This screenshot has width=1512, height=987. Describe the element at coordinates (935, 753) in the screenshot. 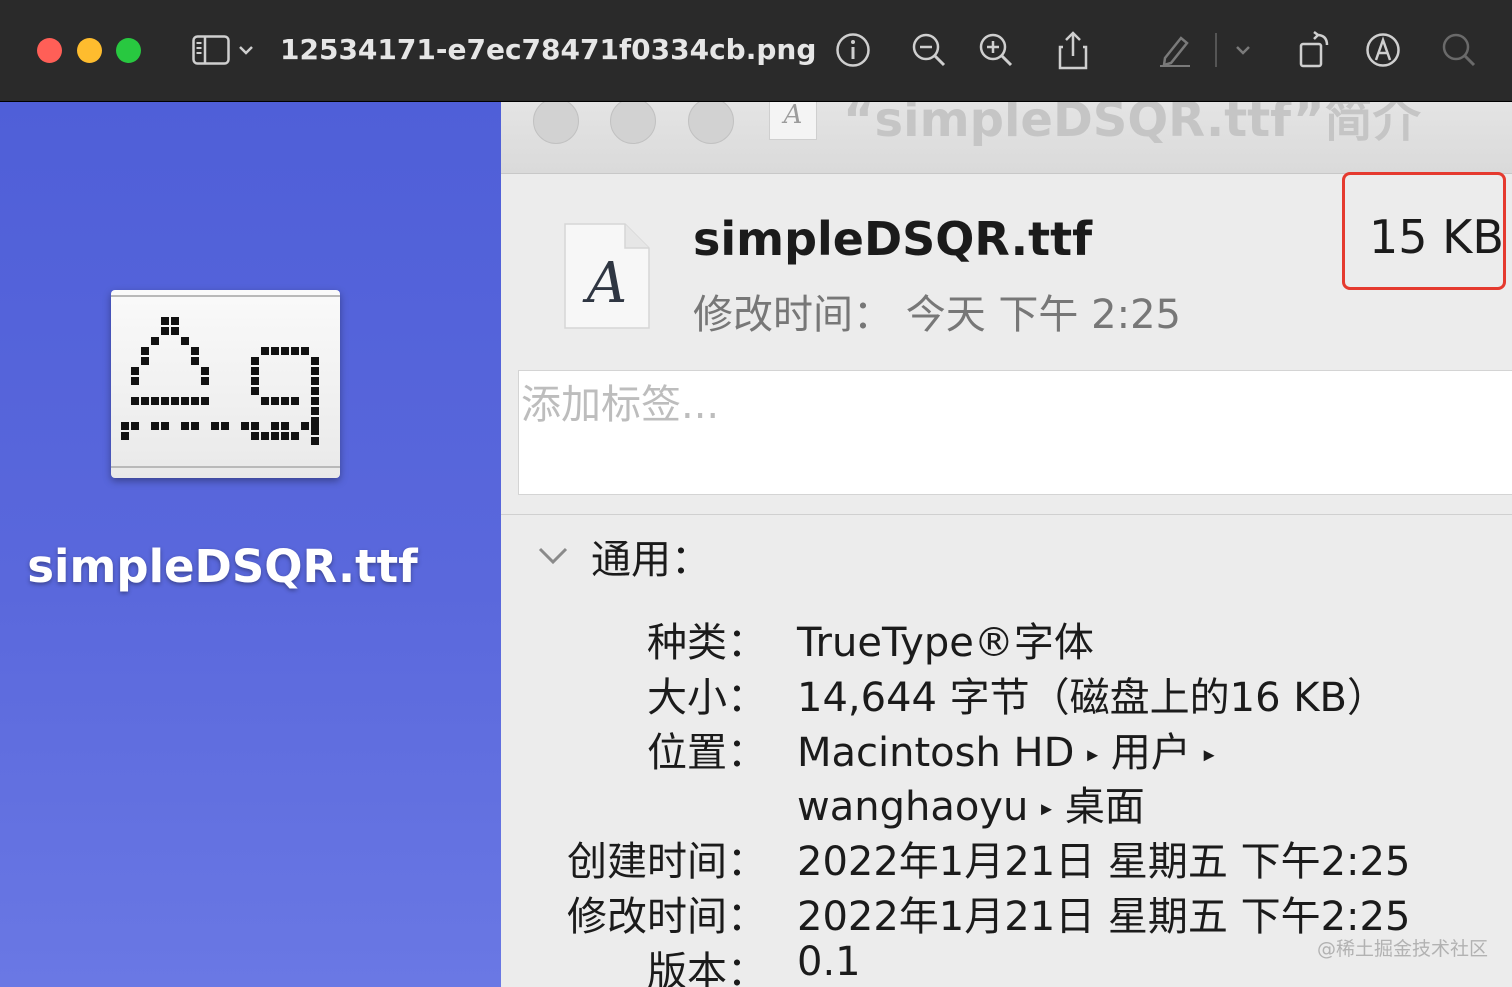

I see `location-crumb-volume: Macintosh HD` at that location.